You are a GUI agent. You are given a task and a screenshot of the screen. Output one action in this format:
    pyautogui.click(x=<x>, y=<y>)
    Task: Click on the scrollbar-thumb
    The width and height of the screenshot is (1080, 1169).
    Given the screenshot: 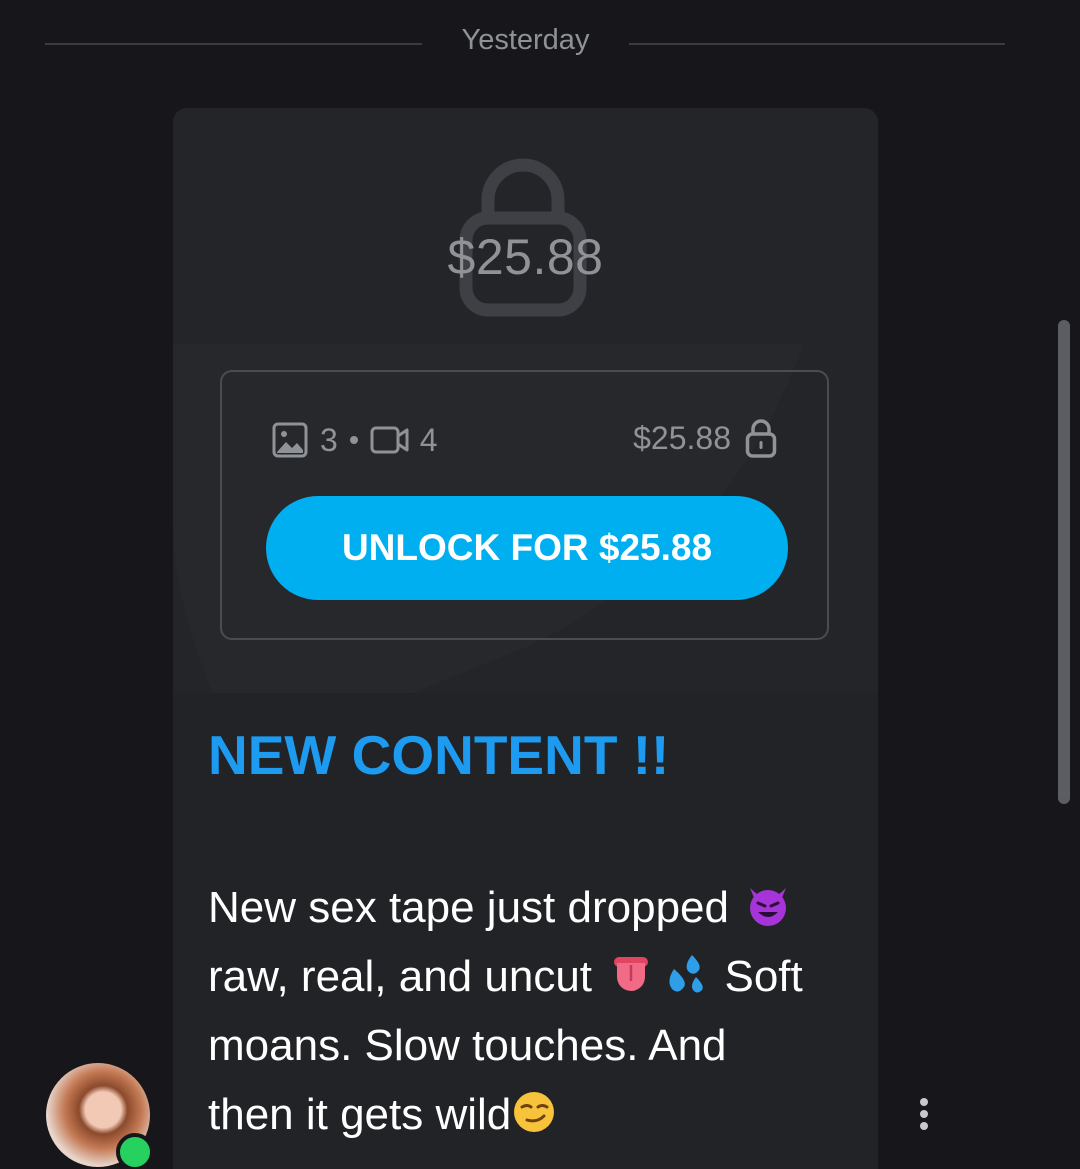 What is the action you would take?
    pyautogui.click(x=1064, y=562)
    